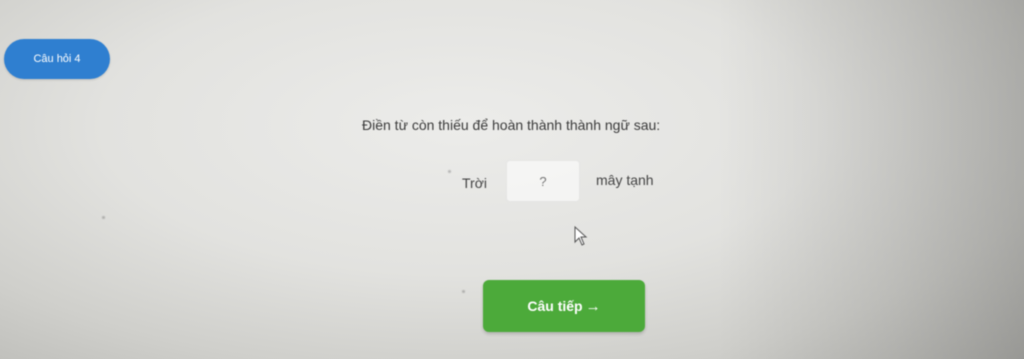 The width and height of the screenshot is (1024, 359). I want to click on answer-input, so click(543, 181).